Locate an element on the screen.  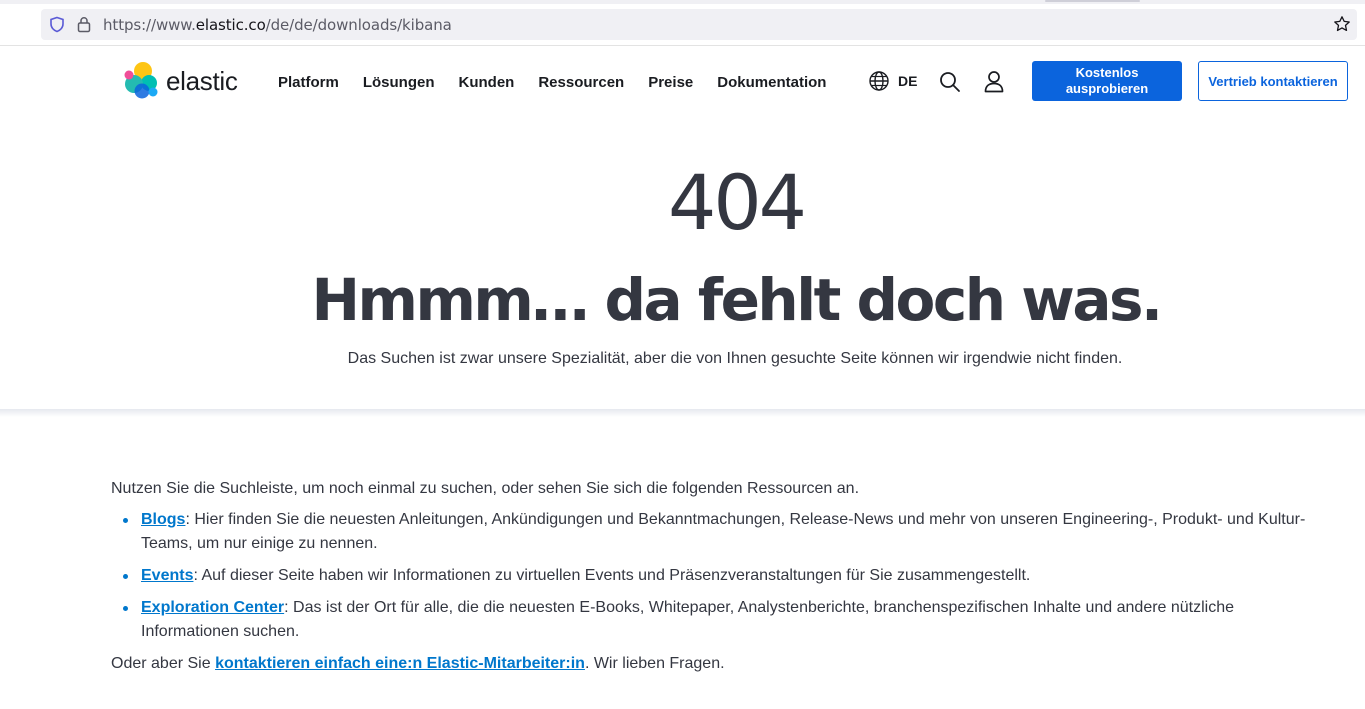
error-code: 404 is located at coordinates (737, 202).